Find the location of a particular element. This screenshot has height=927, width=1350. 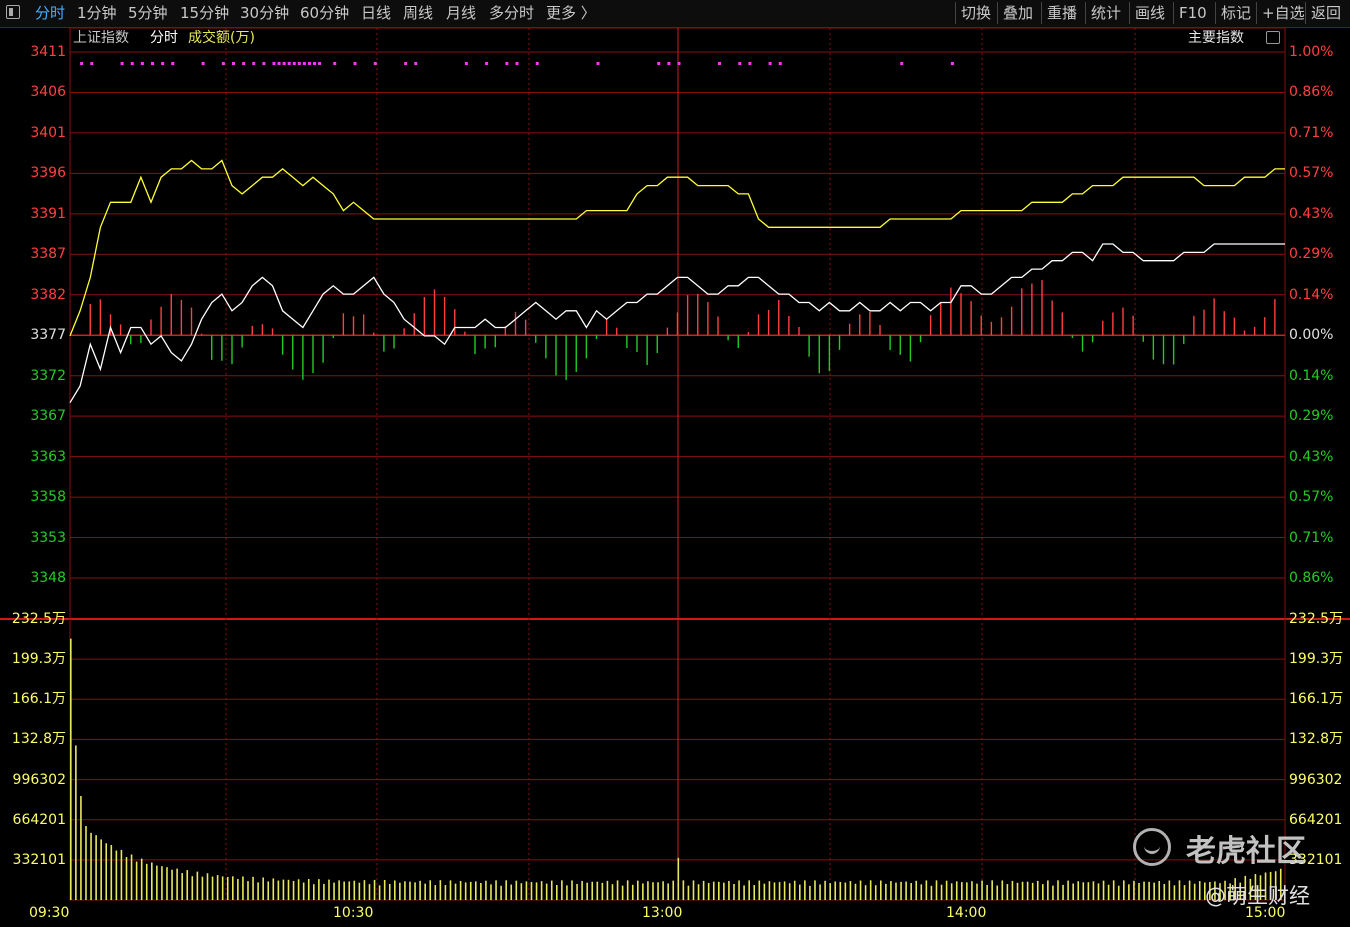

index-name: 上证指数 is located at coordinates (101, 38).